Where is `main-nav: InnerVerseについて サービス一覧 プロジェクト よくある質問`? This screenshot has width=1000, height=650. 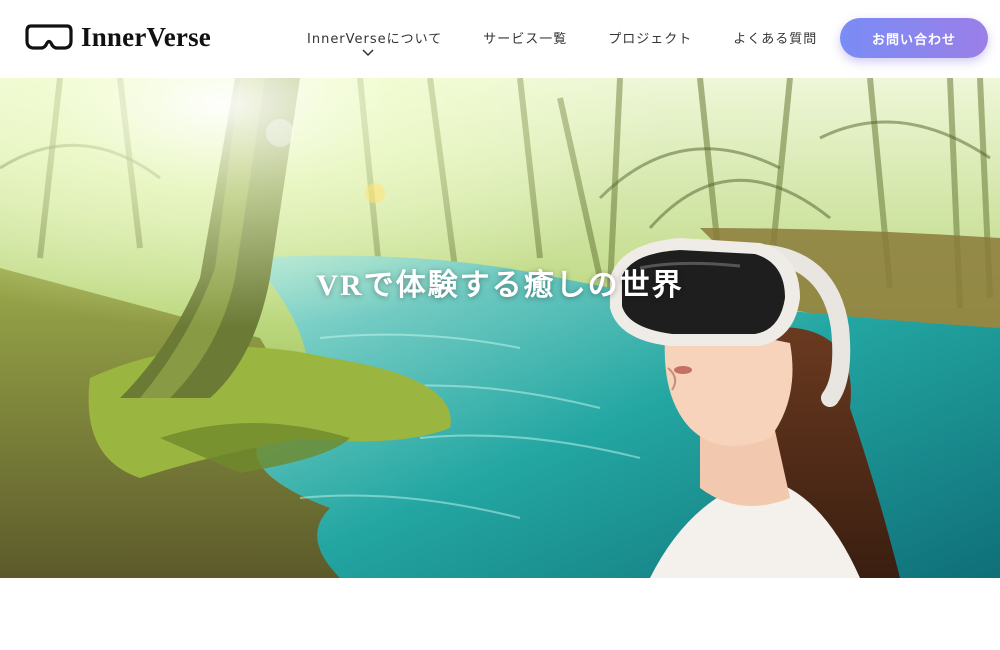 main-nav: InnerVerseについて サービス一覧 プロジェクト よくある質問 is located at coordinates (562, 42).